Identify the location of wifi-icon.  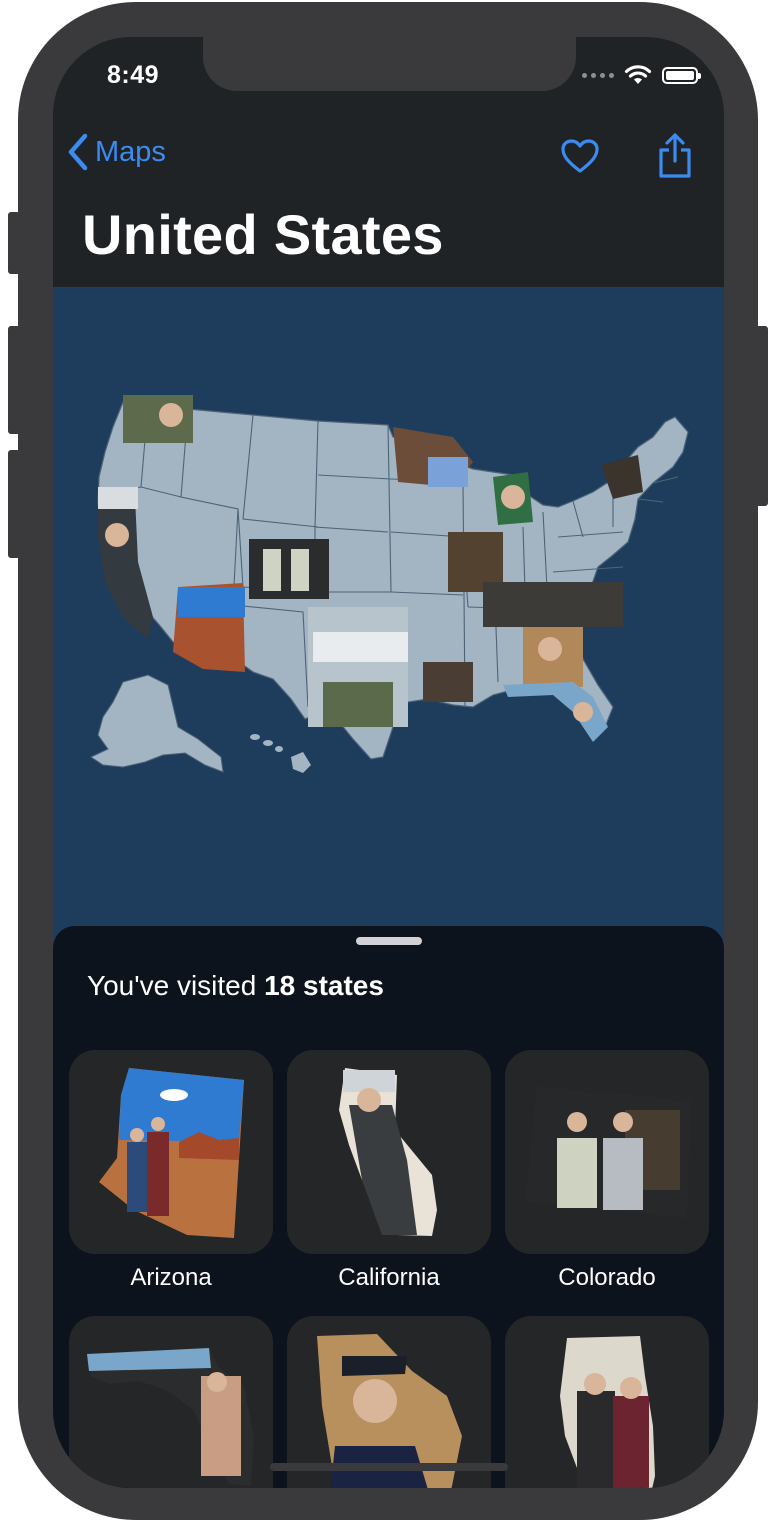
(638, 74).